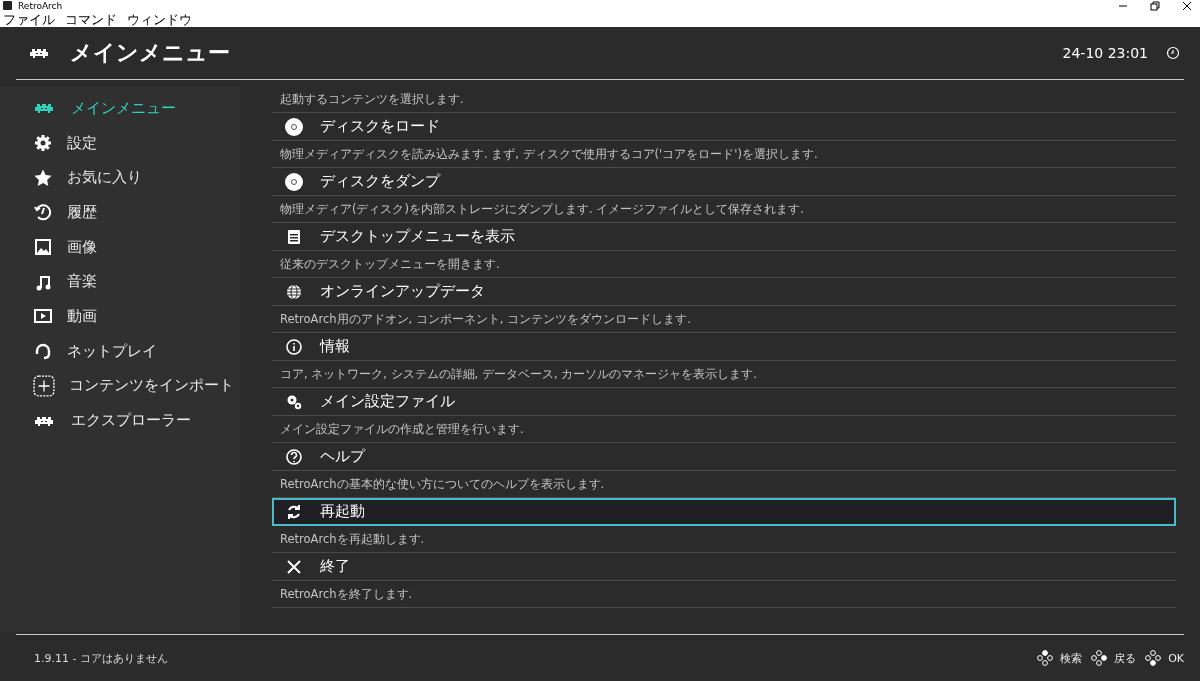  Describe the element at coordinates (724, 429) in the screenshot. I see `item-description: メイン設定ファイルの作成と管理を行います.` at that location.